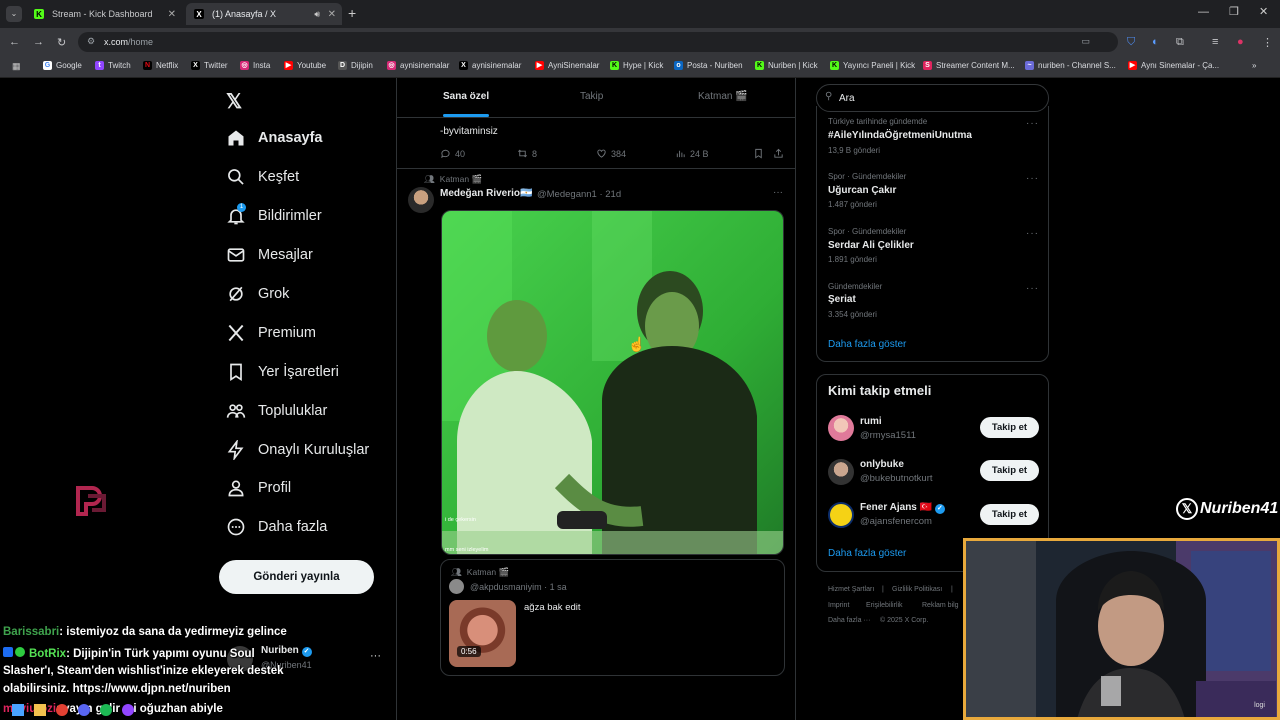 The width and height of the screenshot is (1280, 720). What do you see at coordinates (113, 65) in the screenshot?
I see `bookmark-twitch: t Twitch` at bounding box center [113, 65].